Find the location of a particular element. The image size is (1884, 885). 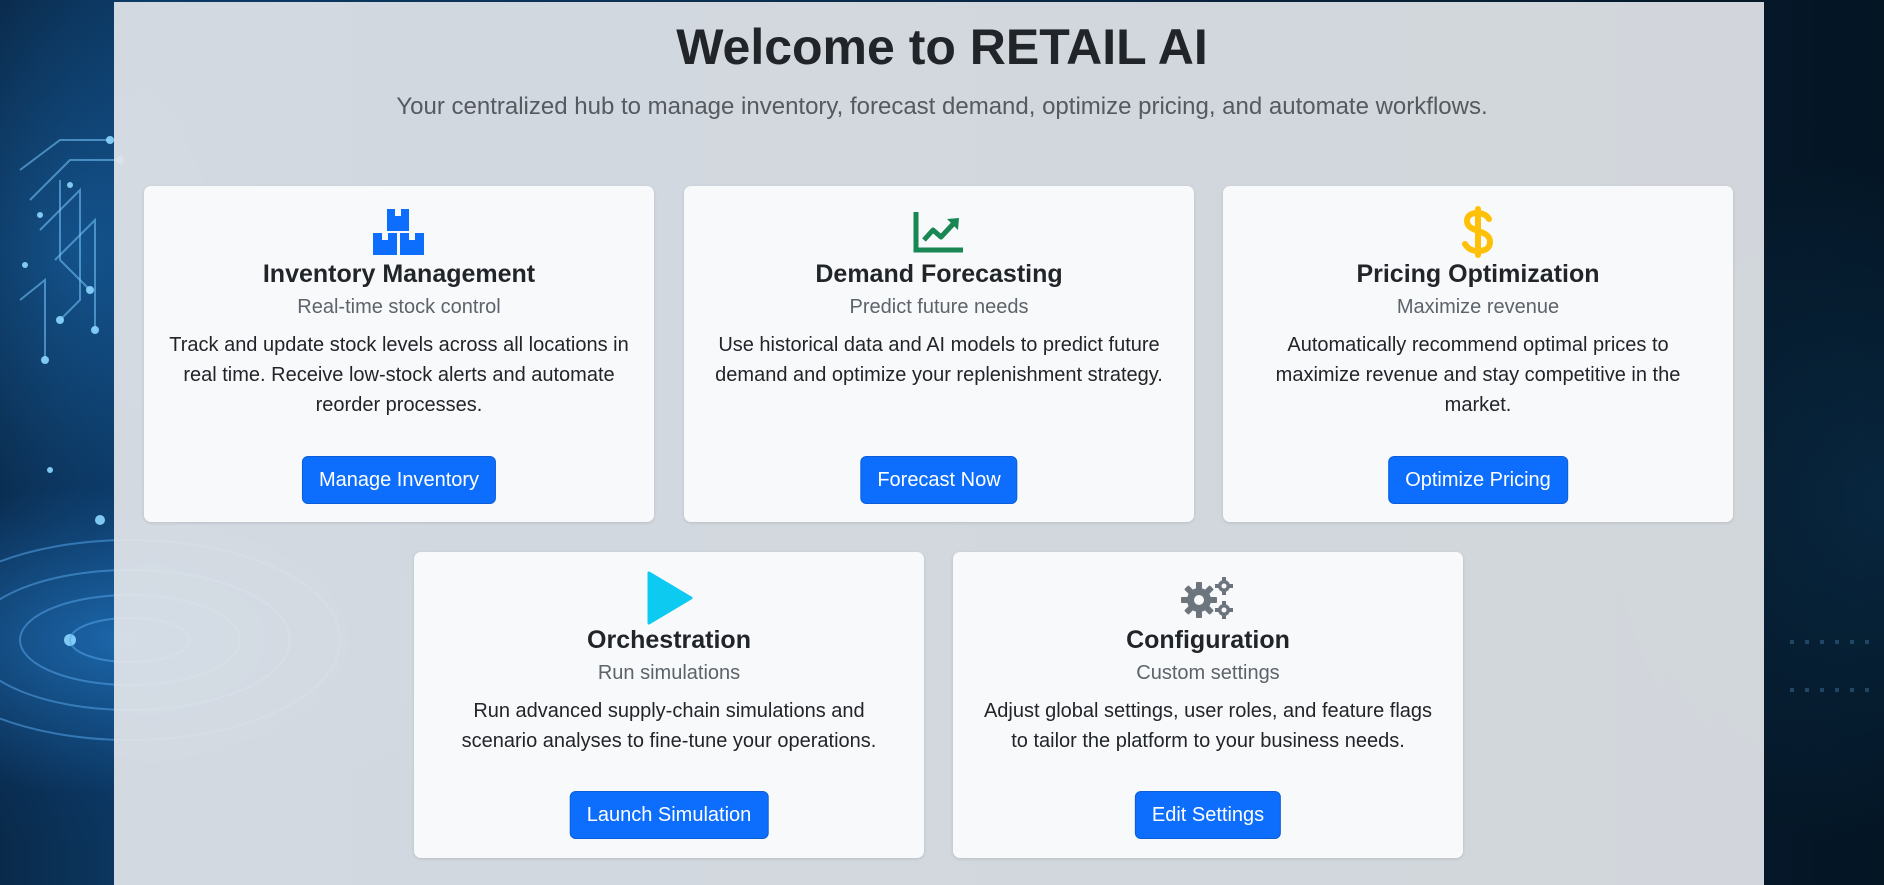

optimize-pricing-button: Optimize Pricing is located at coordinates (1478, 480).